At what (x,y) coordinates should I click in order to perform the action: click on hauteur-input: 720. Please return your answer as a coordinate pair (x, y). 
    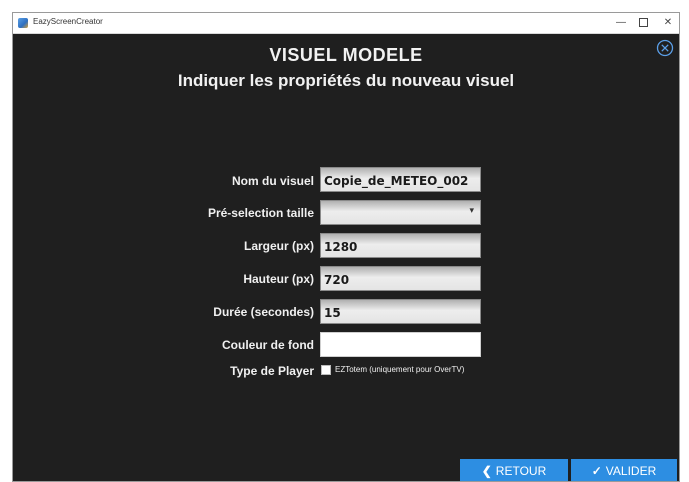
    Looking at the image, I should click on (400, 278).